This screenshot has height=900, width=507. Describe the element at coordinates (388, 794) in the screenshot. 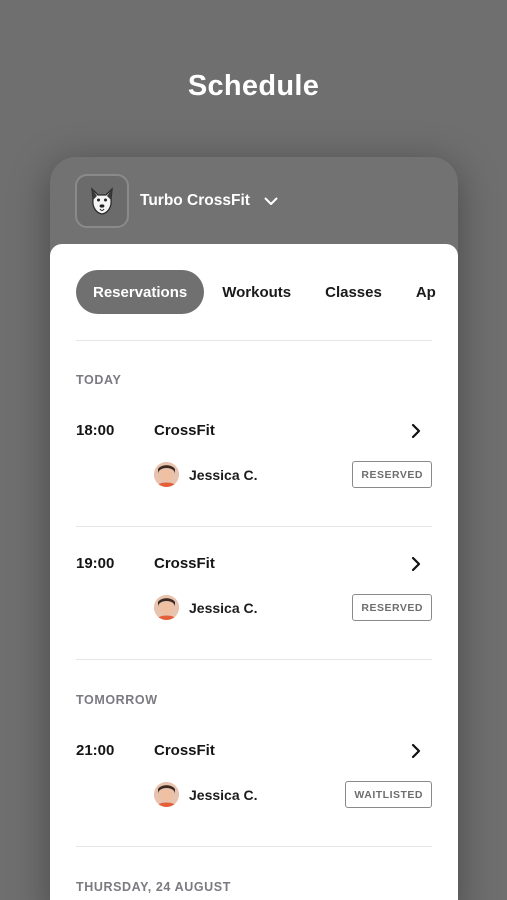

I see `status-badge: WAITLISTED` at that location.